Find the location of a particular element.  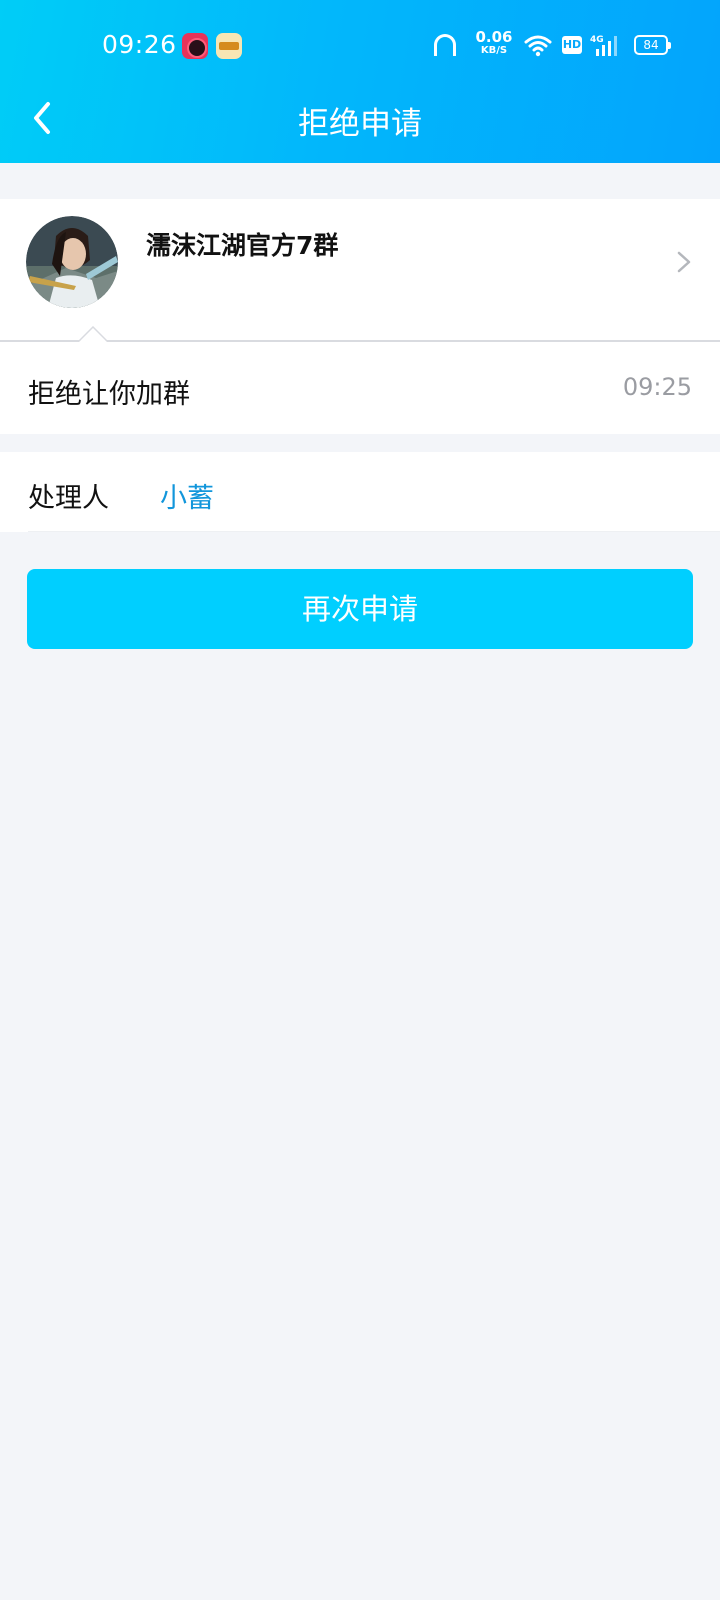

message-time: 09:25 is located at coordinates (657, 387).